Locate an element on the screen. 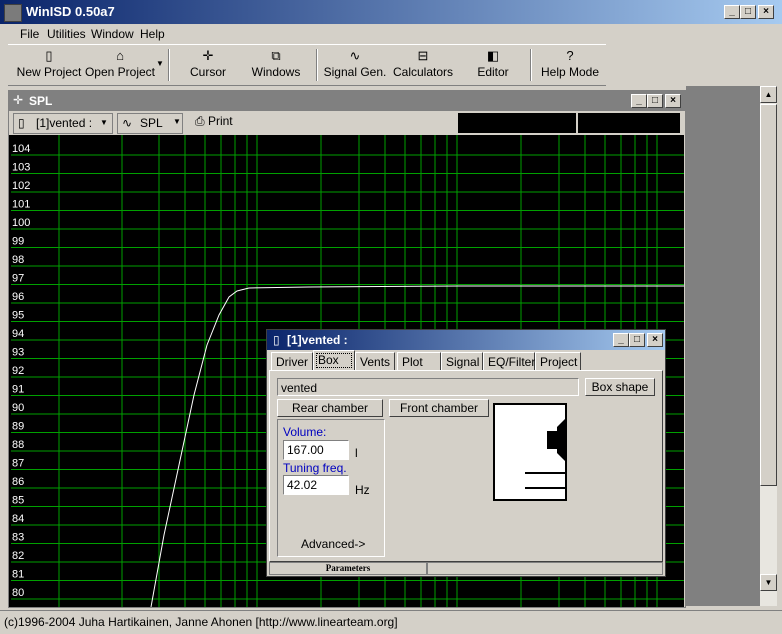 The height and width of the screenshot is (634, 782). y-tick-label: 92 is located at coordinates (18, 371).